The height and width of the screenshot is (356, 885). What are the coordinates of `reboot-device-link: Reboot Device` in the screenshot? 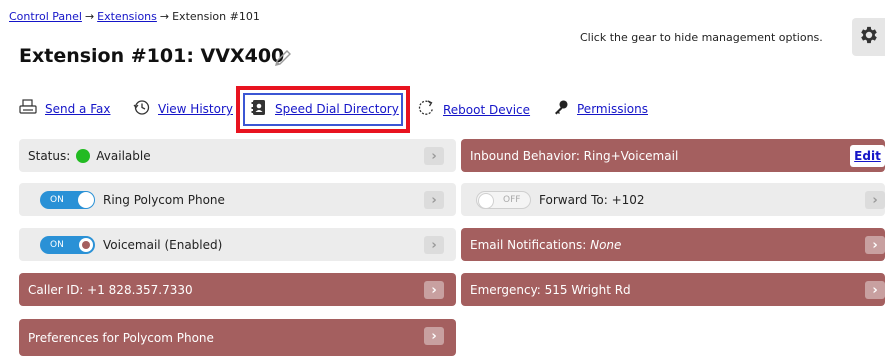 It's located at (473, 109).